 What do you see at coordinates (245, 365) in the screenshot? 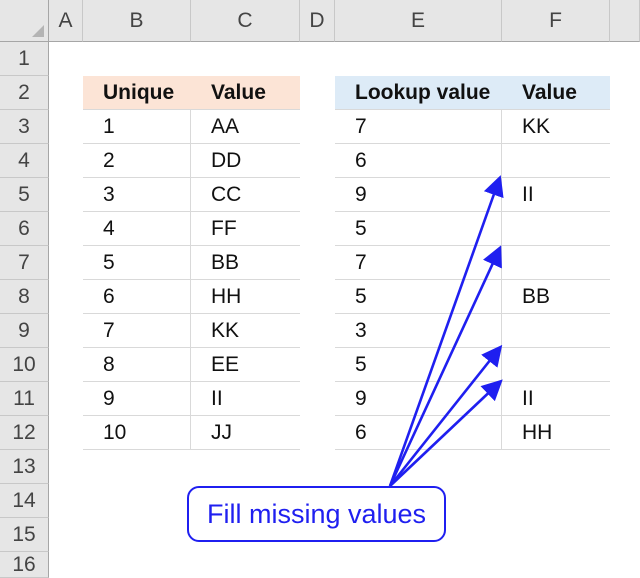
I see `left-table-cell-value: EE` at bounding box center [245, 365].